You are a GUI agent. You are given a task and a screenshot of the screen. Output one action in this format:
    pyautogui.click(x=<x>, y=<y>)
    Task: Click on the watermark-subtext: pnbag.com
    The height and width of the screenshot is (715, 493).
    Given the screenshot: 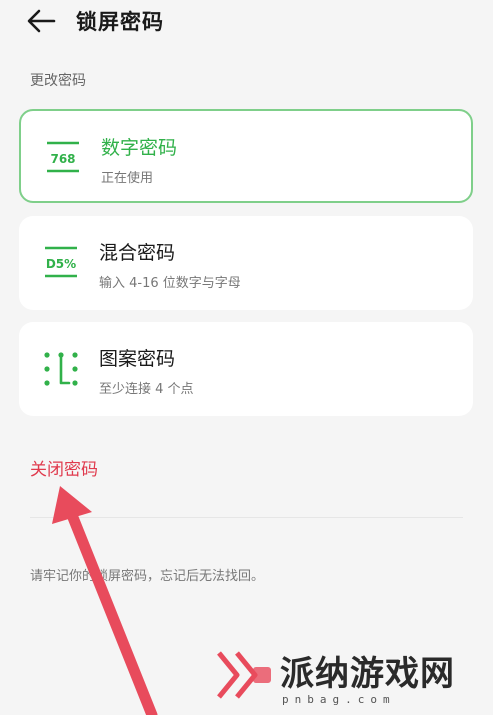 What is the action you would take?
    pyautogui.click(x=339, y=699)
    